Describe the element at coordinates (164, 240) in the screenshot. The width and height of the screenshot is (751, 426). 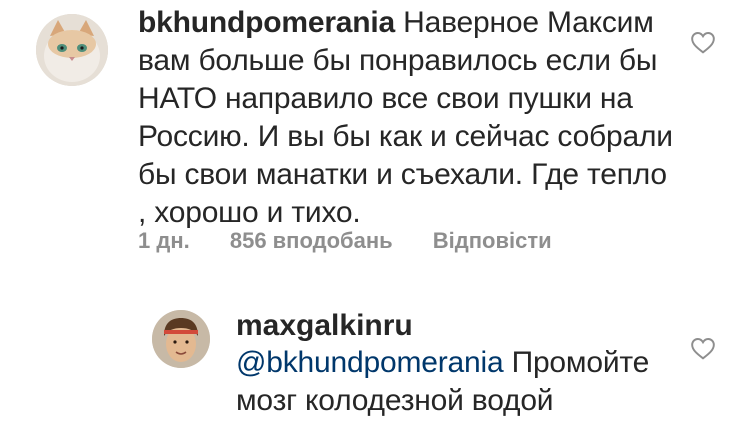
I see `comment-time: 1 дн.` at that location.